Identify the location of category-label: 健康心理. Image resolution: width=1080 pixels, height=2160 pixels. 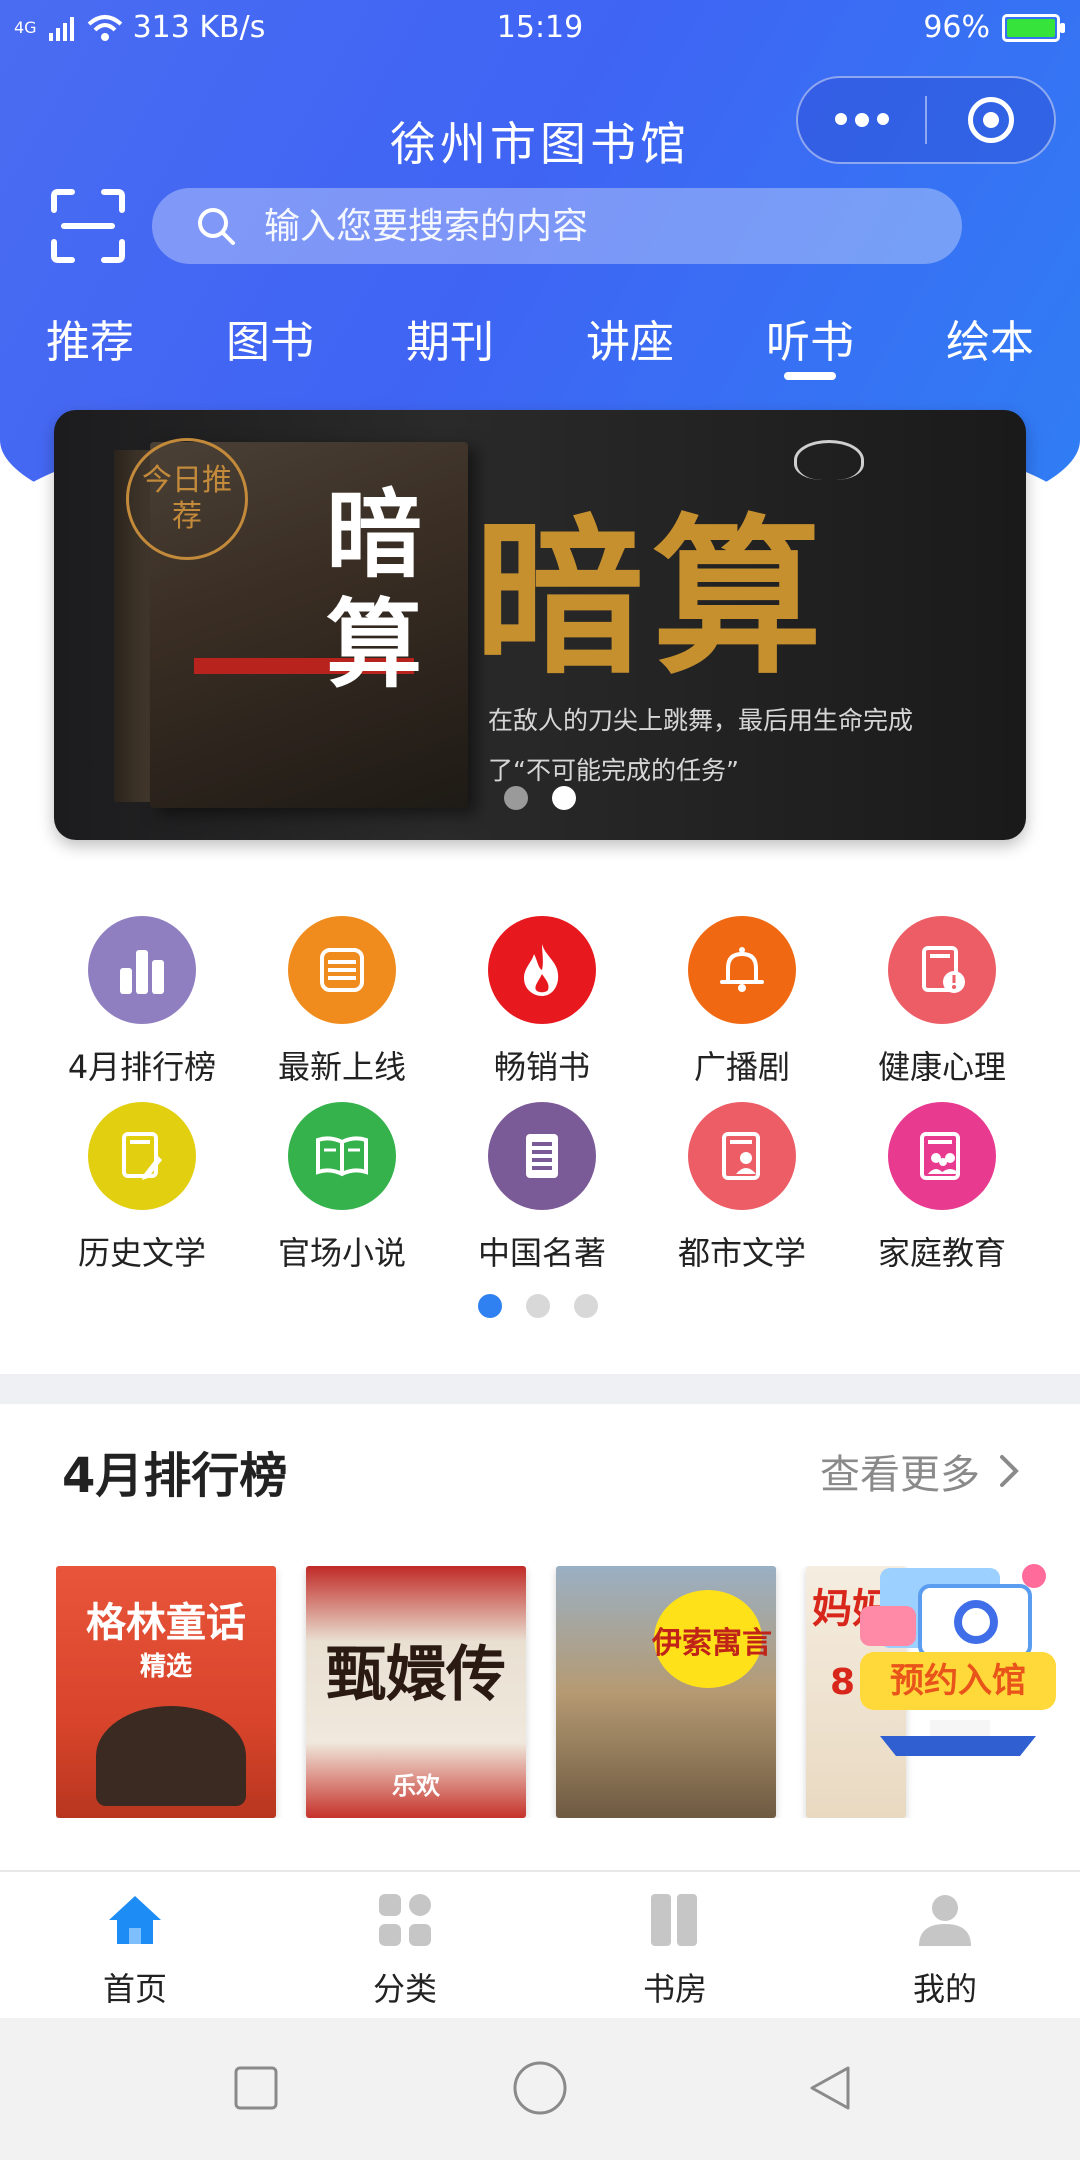
(941, 1067).